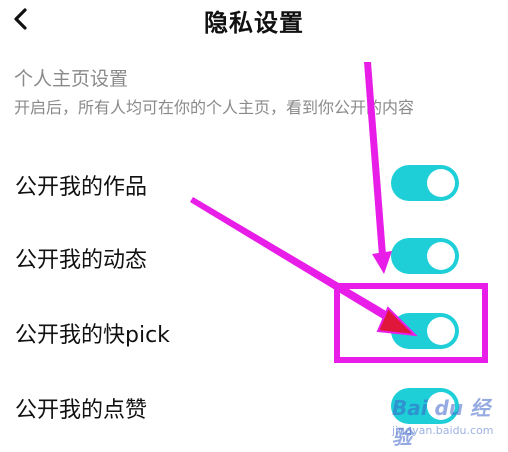 The image size is (508, 452). Describe the element at coordinates (425, 183) in the screenshot. I see `works-toggle` at that location.